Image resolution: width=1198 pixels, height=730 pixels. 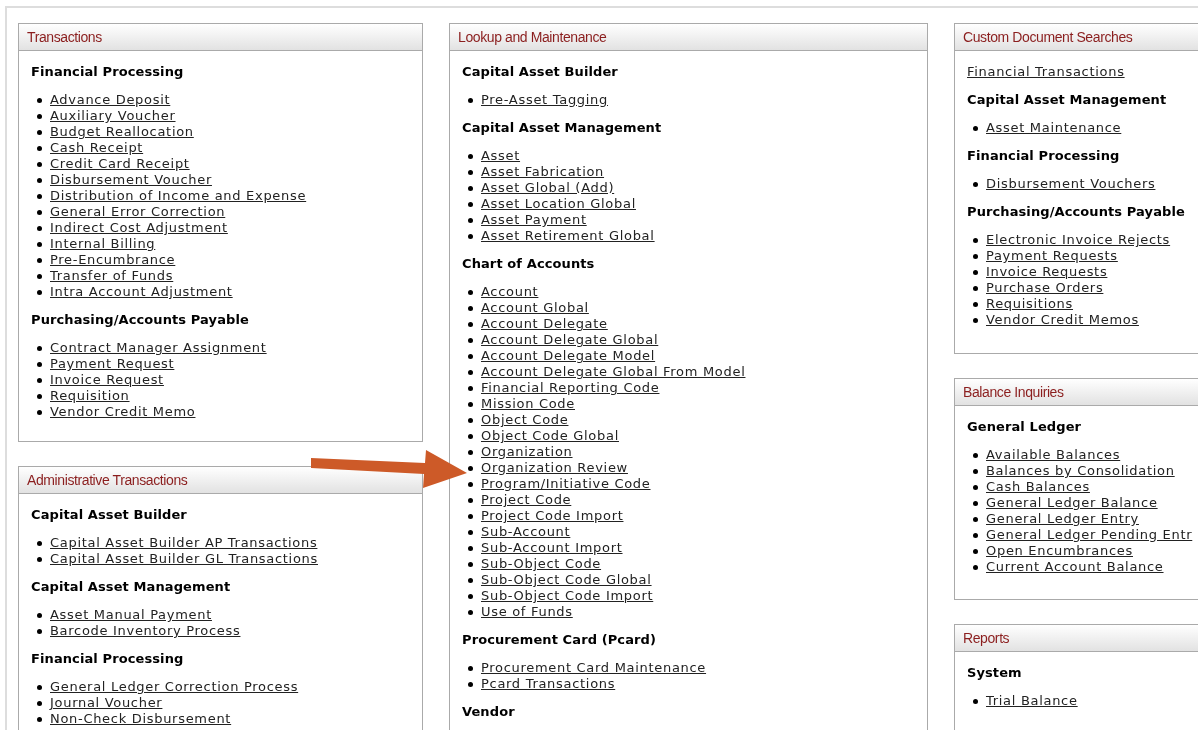 What do you see at coordinates (1052, 256) in the screenshot?
I see `menu-link: Payment Requests` at bounding box center [1052, 256].